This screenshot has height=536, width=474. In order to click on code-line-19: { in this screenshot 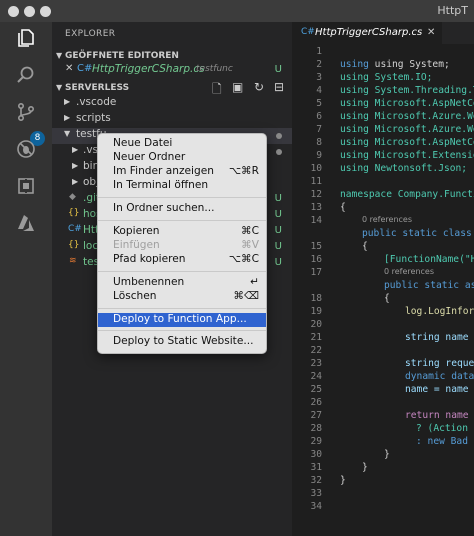, I will do `click(387, 298)`.